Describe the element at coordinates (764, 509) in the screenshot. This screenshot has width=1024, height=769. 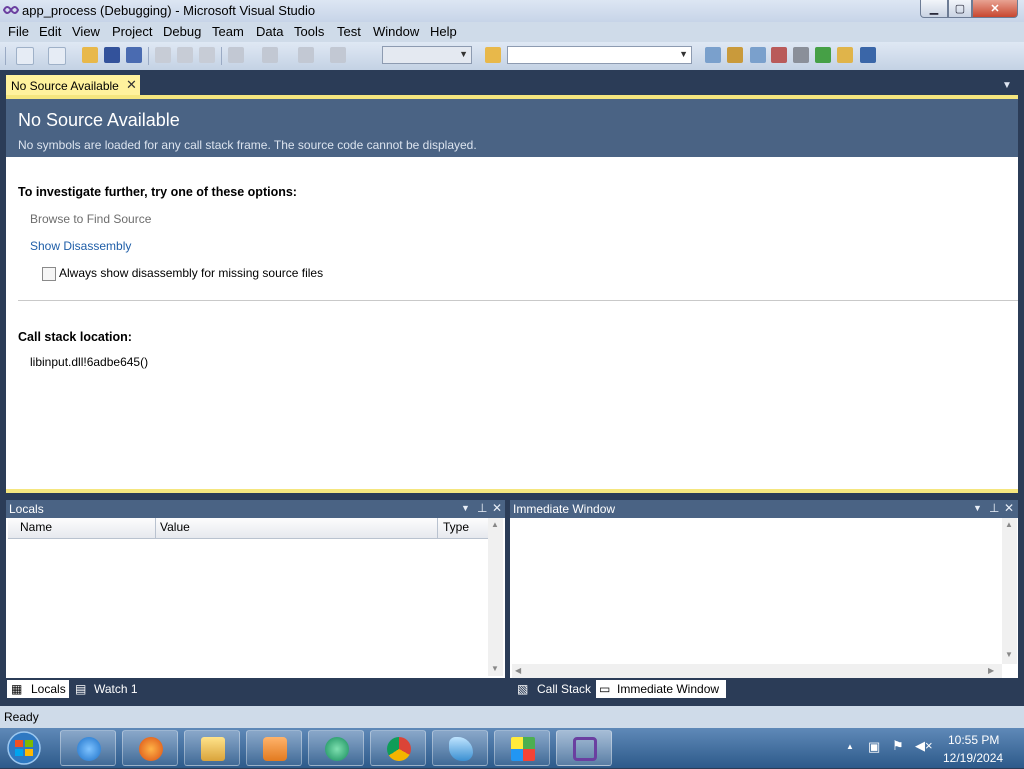
I see `immediate-pane-header: Immediate Window ▼ ⊥ ✕` at that location.